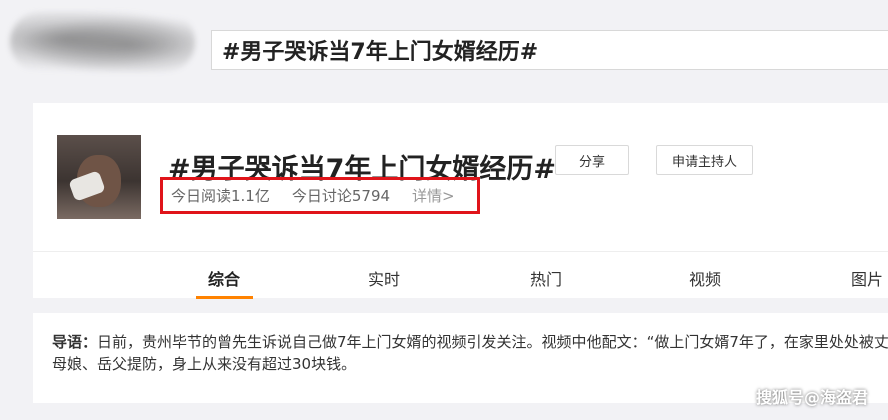 The height and width of the screenshot is (420, 888). Describe the element at coordinates (99, 177) in the screenshot. I see `topic-avatar` at that location.